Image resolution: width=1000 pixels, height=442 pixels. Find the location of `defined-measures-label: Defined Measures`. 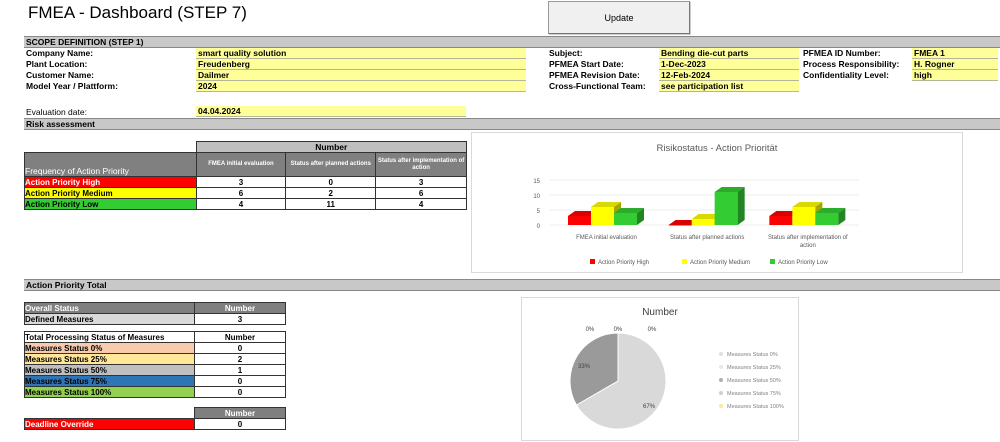

defined-measures-label: Defined Measures is located at coordinates (109, 319).